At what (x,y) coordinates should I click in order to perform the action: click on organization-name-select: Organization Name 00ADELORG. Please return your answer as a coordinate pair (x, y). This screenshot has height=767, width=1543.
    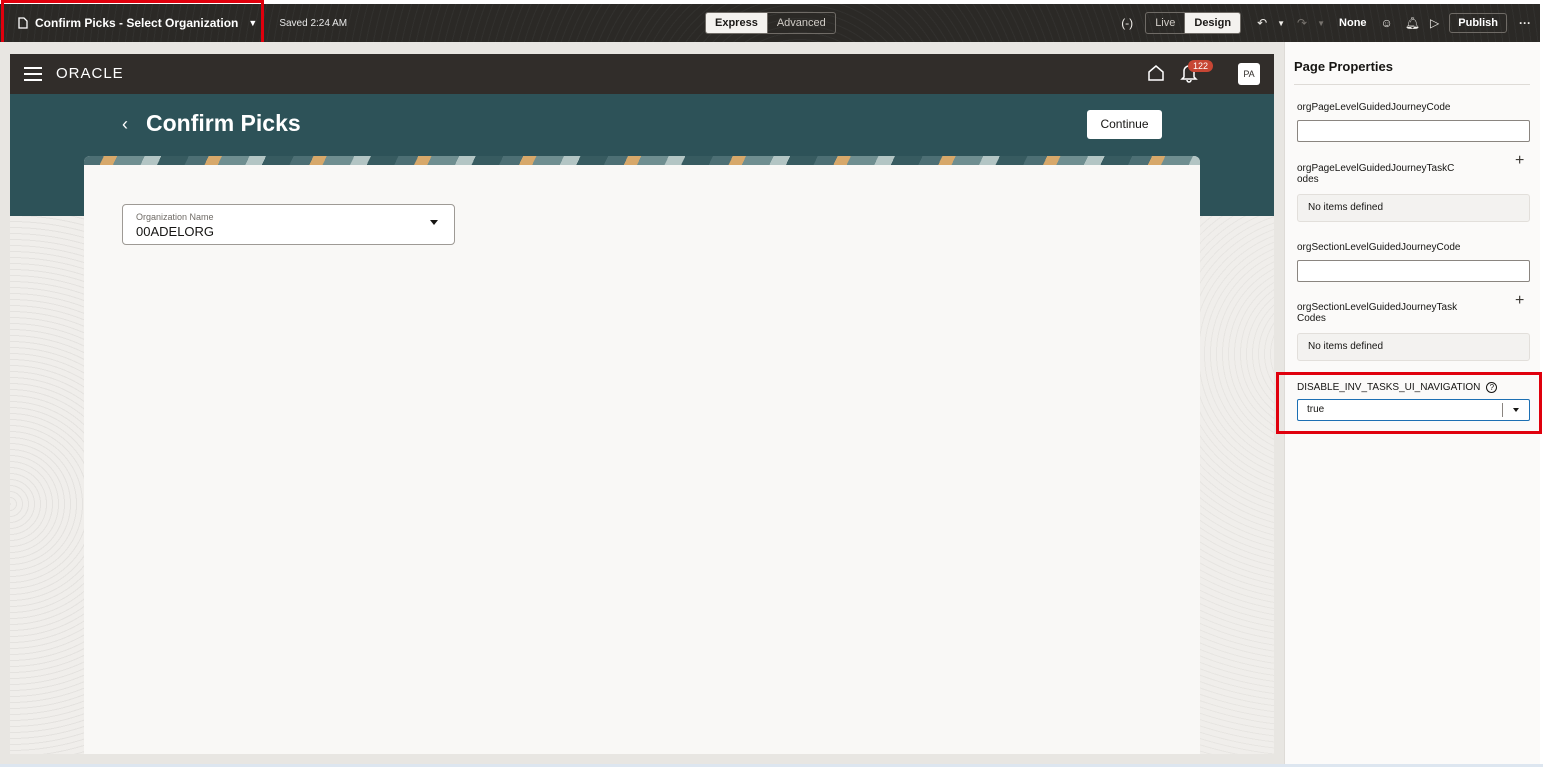
    Looking at the image, I should click on (288, 224).